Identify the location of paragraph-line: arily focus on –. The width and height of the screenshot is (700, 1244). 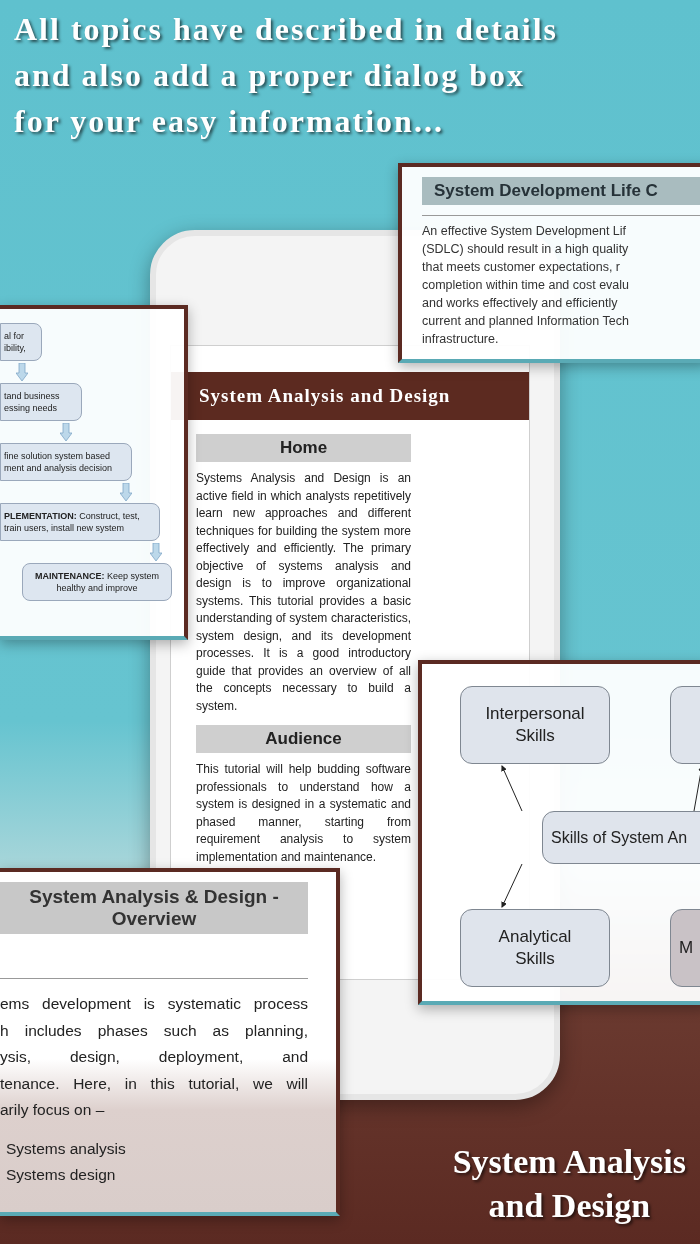
(53, 1110).